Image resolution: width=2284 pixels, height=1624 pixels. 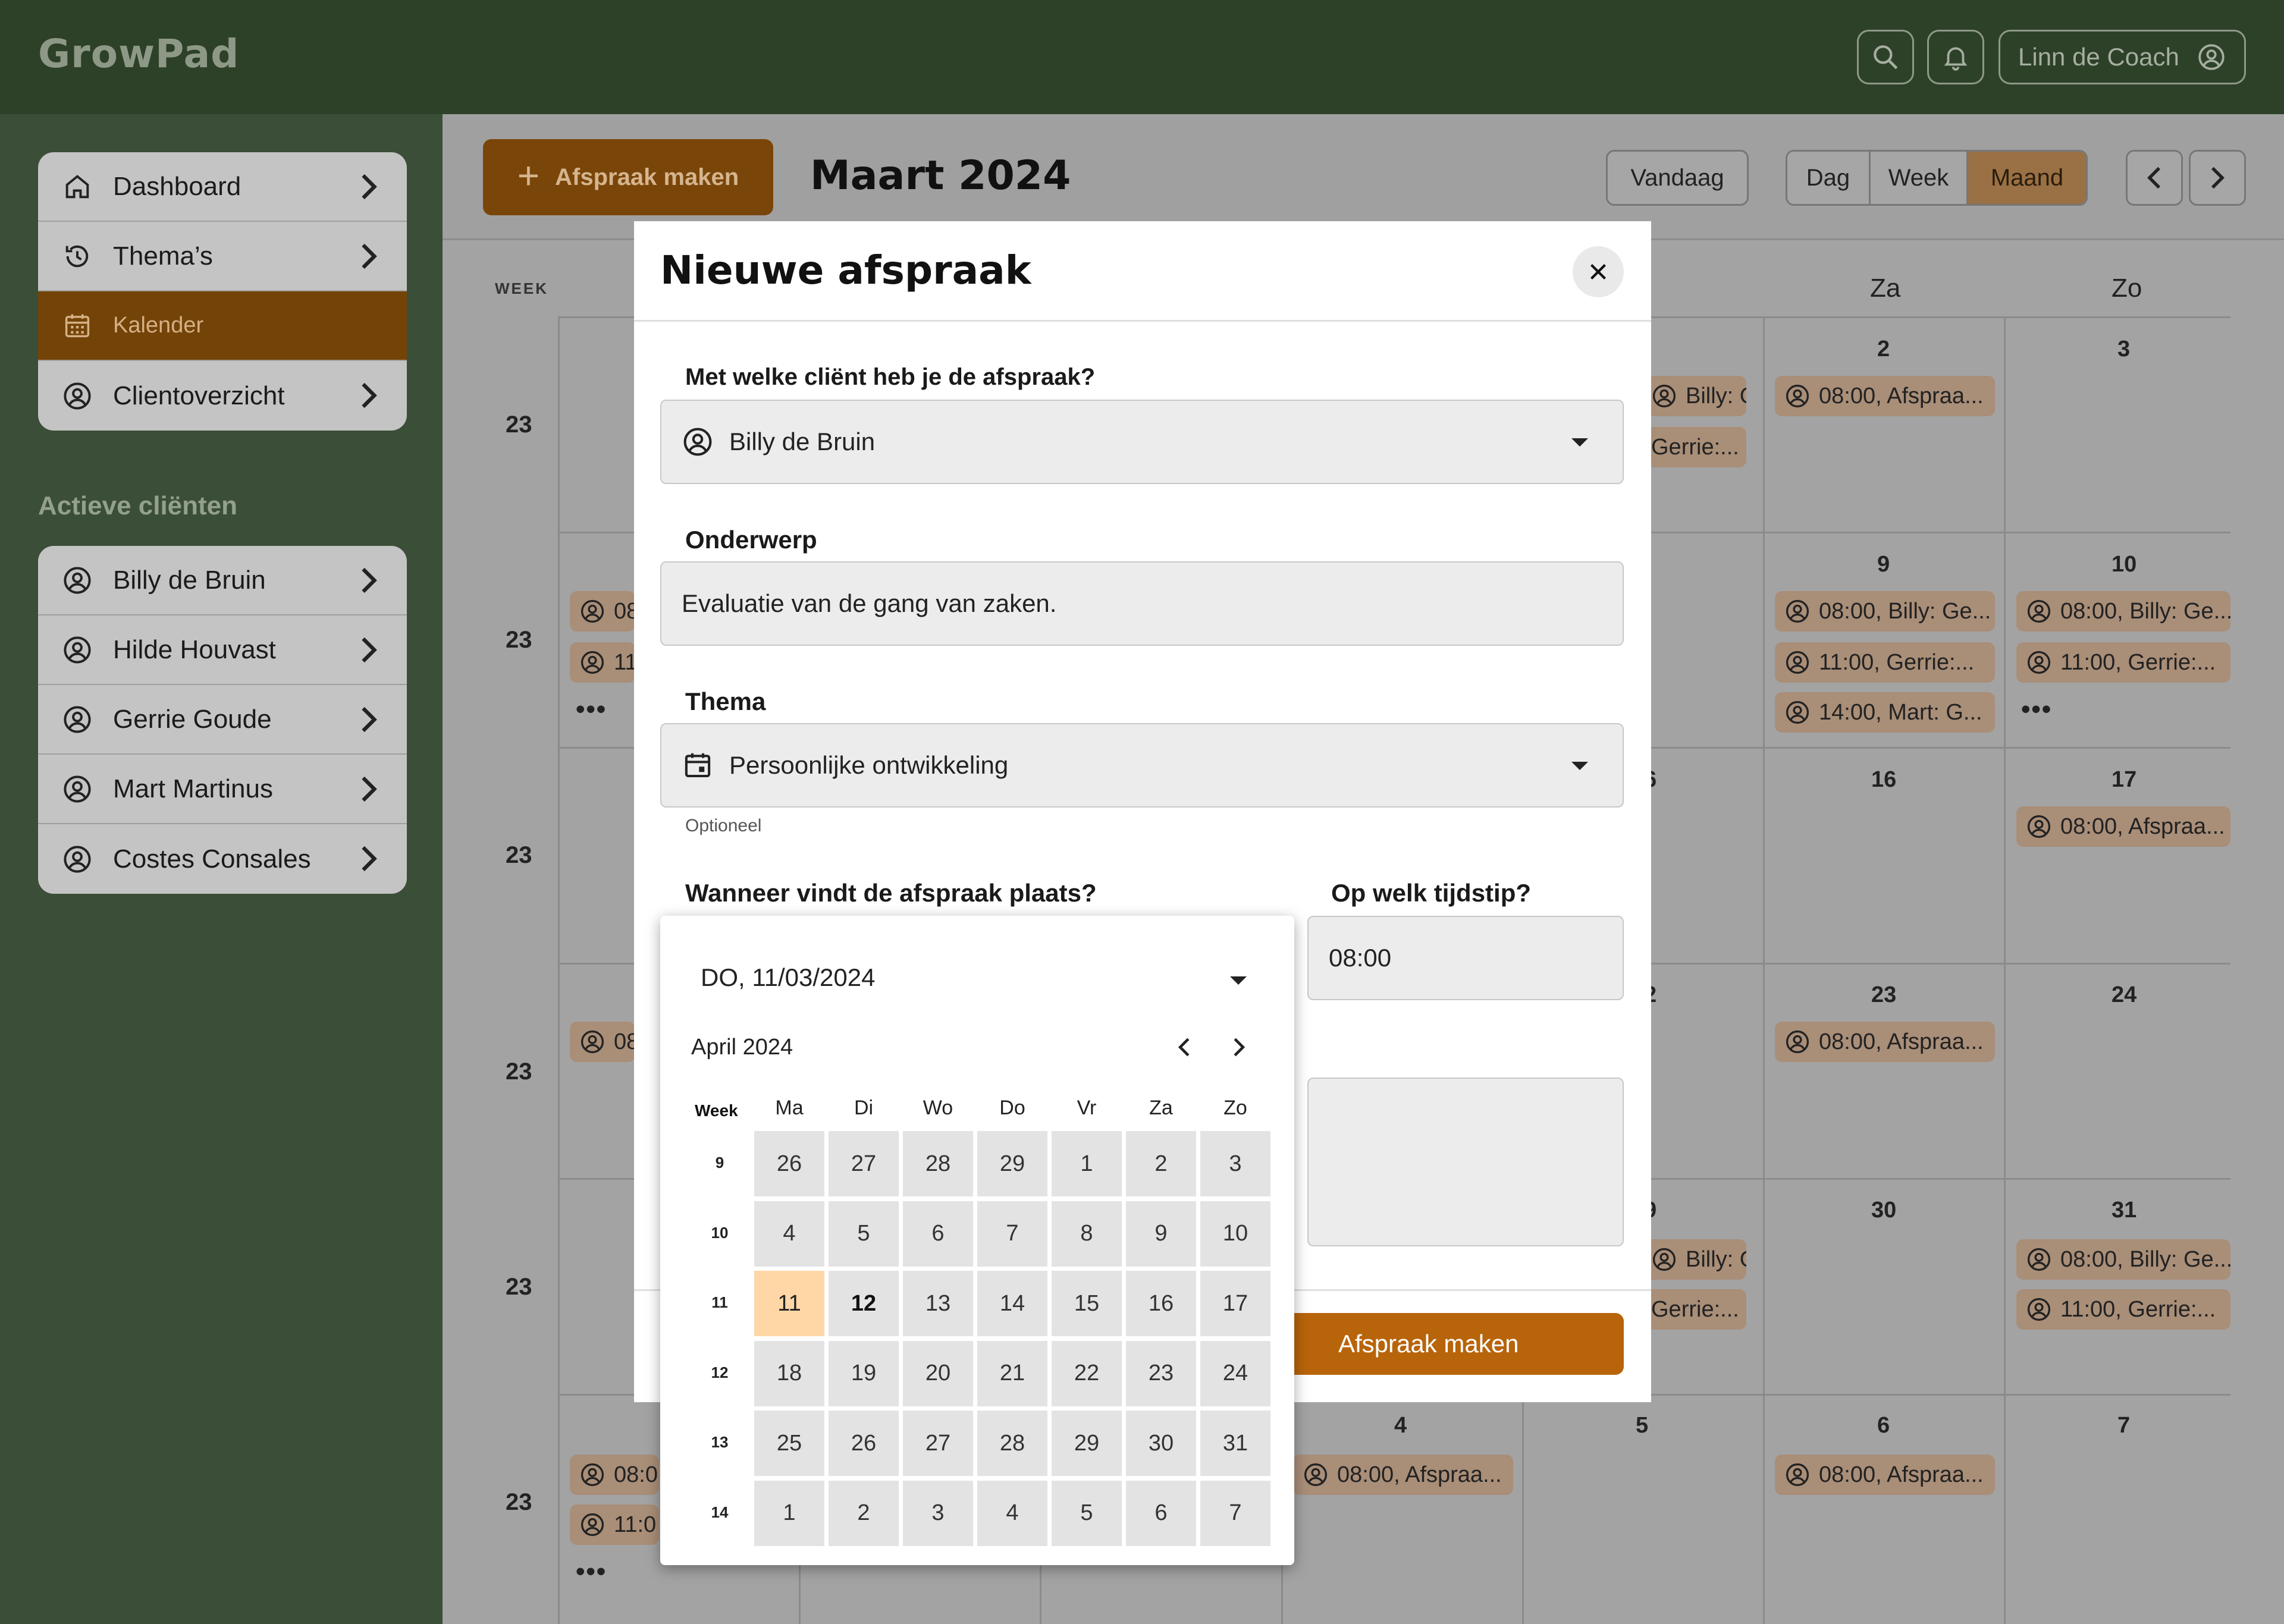 What do you see at coordinates (1142, 603) in the screenshot?
I see `subject-input: Evaluatie van de gang van zaken.` at bounding box center [1142, 603].